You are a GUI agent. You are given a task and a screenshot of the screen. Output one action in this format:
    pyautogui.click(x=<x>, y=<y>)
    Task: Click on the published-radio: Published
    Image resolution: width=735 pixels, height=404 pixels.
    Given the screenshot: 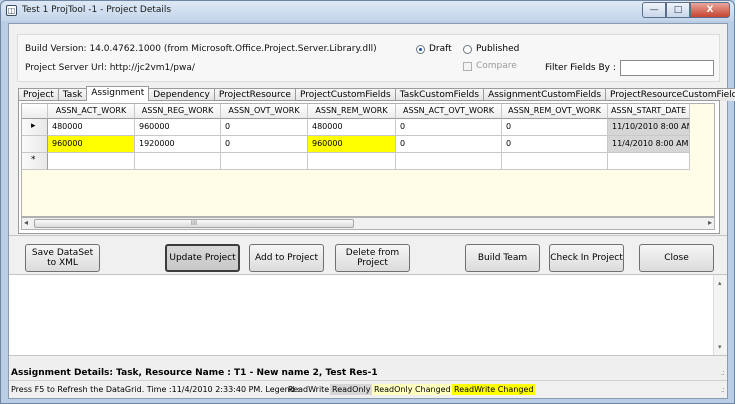 What is the action you would take?
    pyautogui.click(x=491, y=49)
    